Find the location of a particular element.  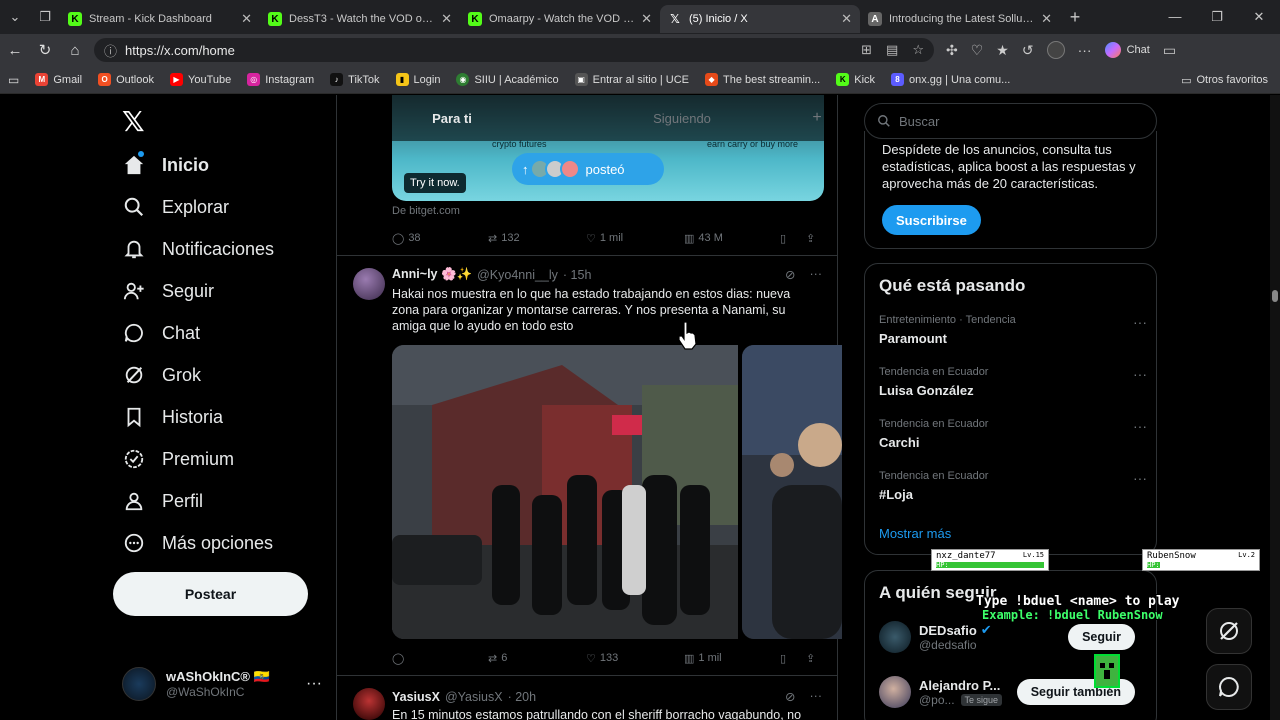

browser-tab: K Stream - Kick Dashboard ✕ is located at coordinates (160, 19).